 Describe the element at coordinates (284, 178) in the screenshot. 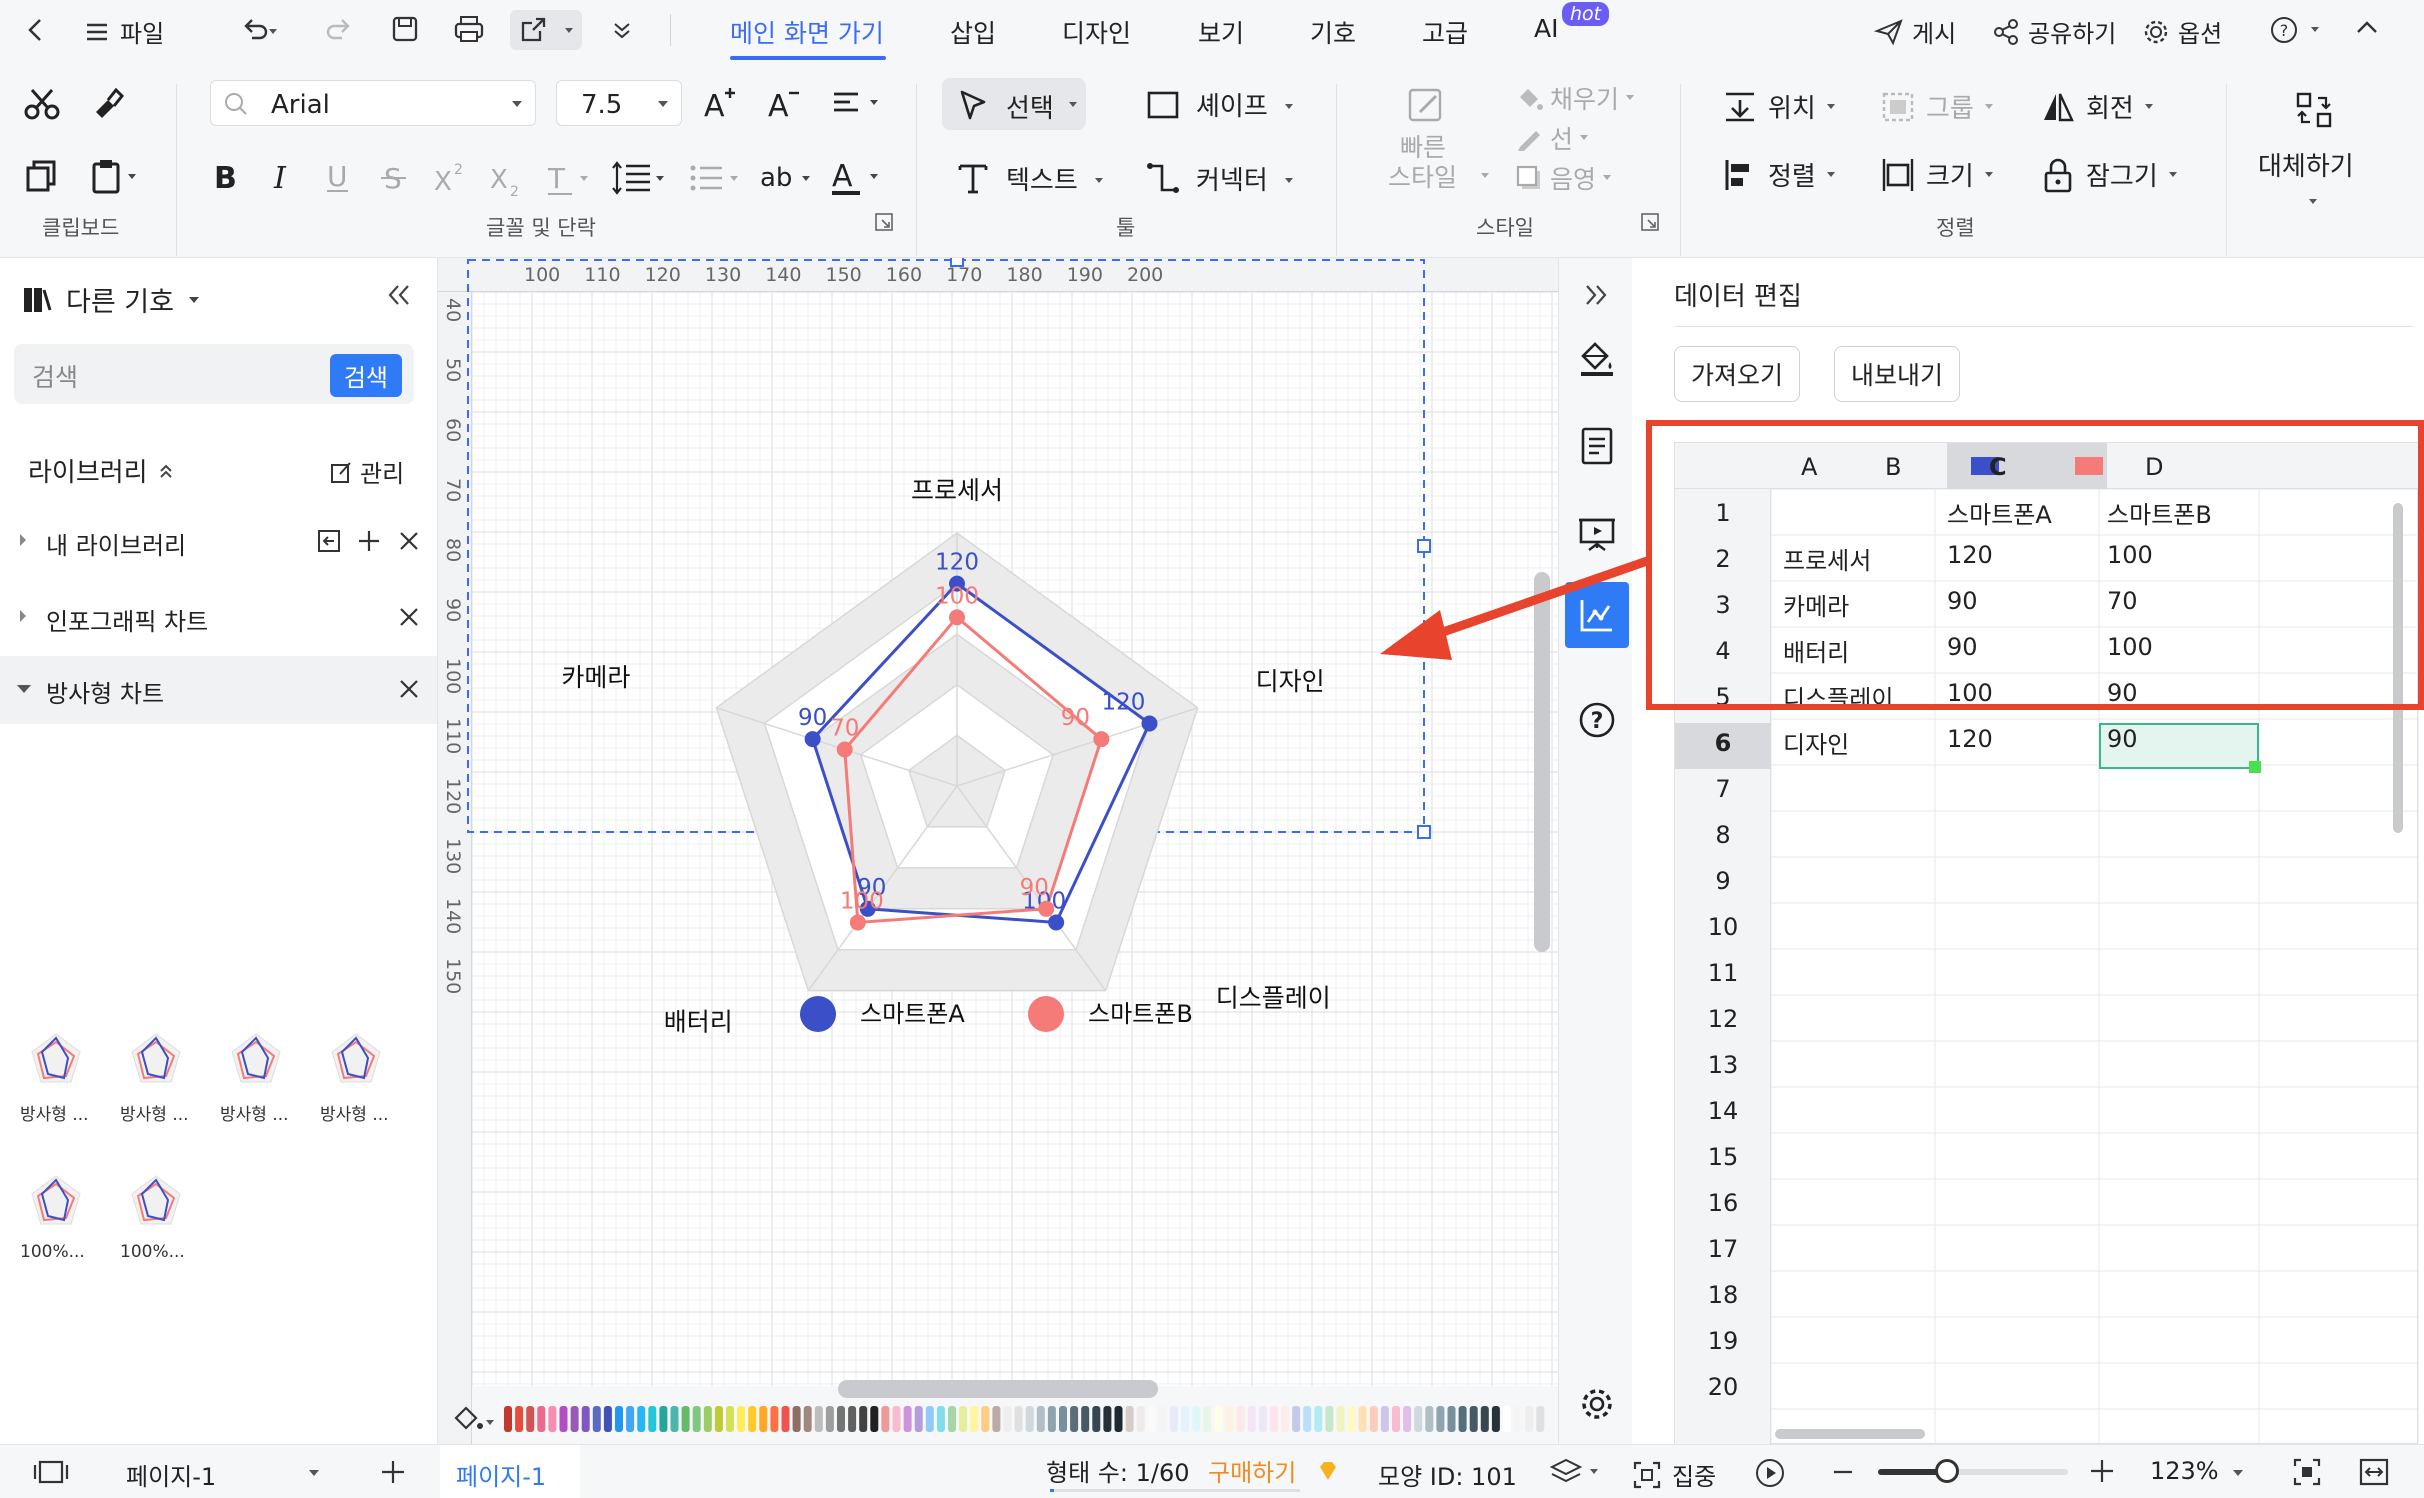

I see `italic-icon: I` at that location.